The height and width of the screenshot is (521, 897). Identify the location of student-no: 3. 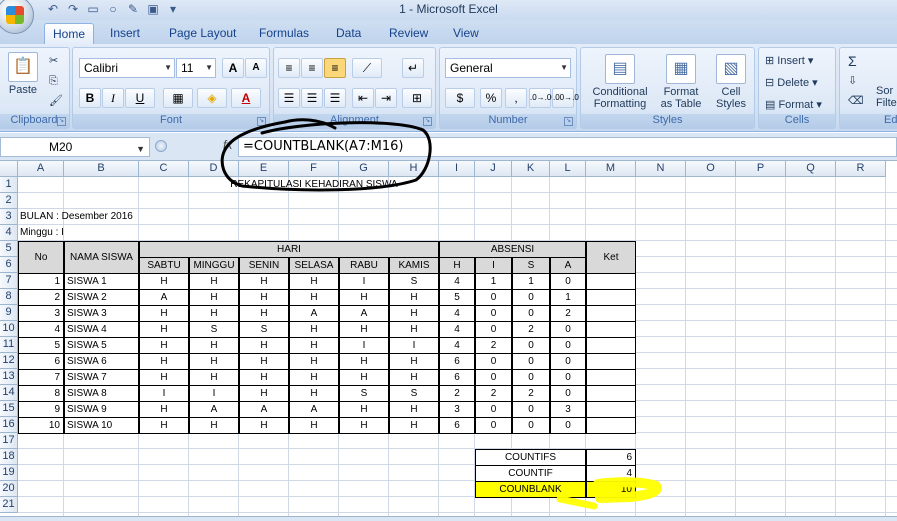
(41, 313).